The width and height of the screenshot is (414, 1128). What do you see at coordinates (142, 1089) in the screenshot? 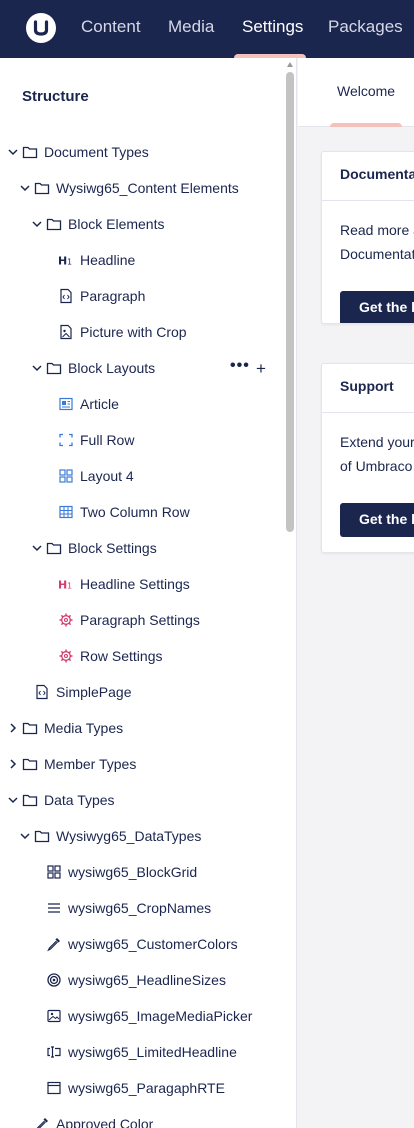
I see `tree-item-wysiwg65-paragaphrte: wysiwg65_ParagaphRTE` at bounding box center [142, 1089].